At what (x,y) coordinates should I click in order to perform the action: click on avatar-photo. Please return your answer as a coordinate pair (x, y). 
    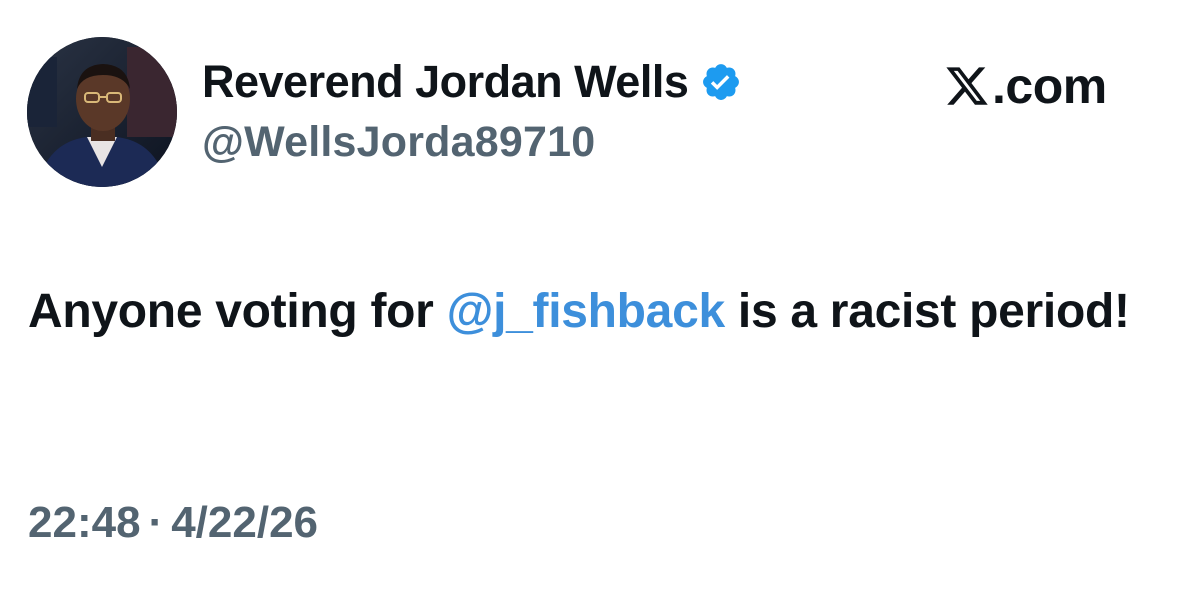
    Looking at the image, I should click on (102, 112).